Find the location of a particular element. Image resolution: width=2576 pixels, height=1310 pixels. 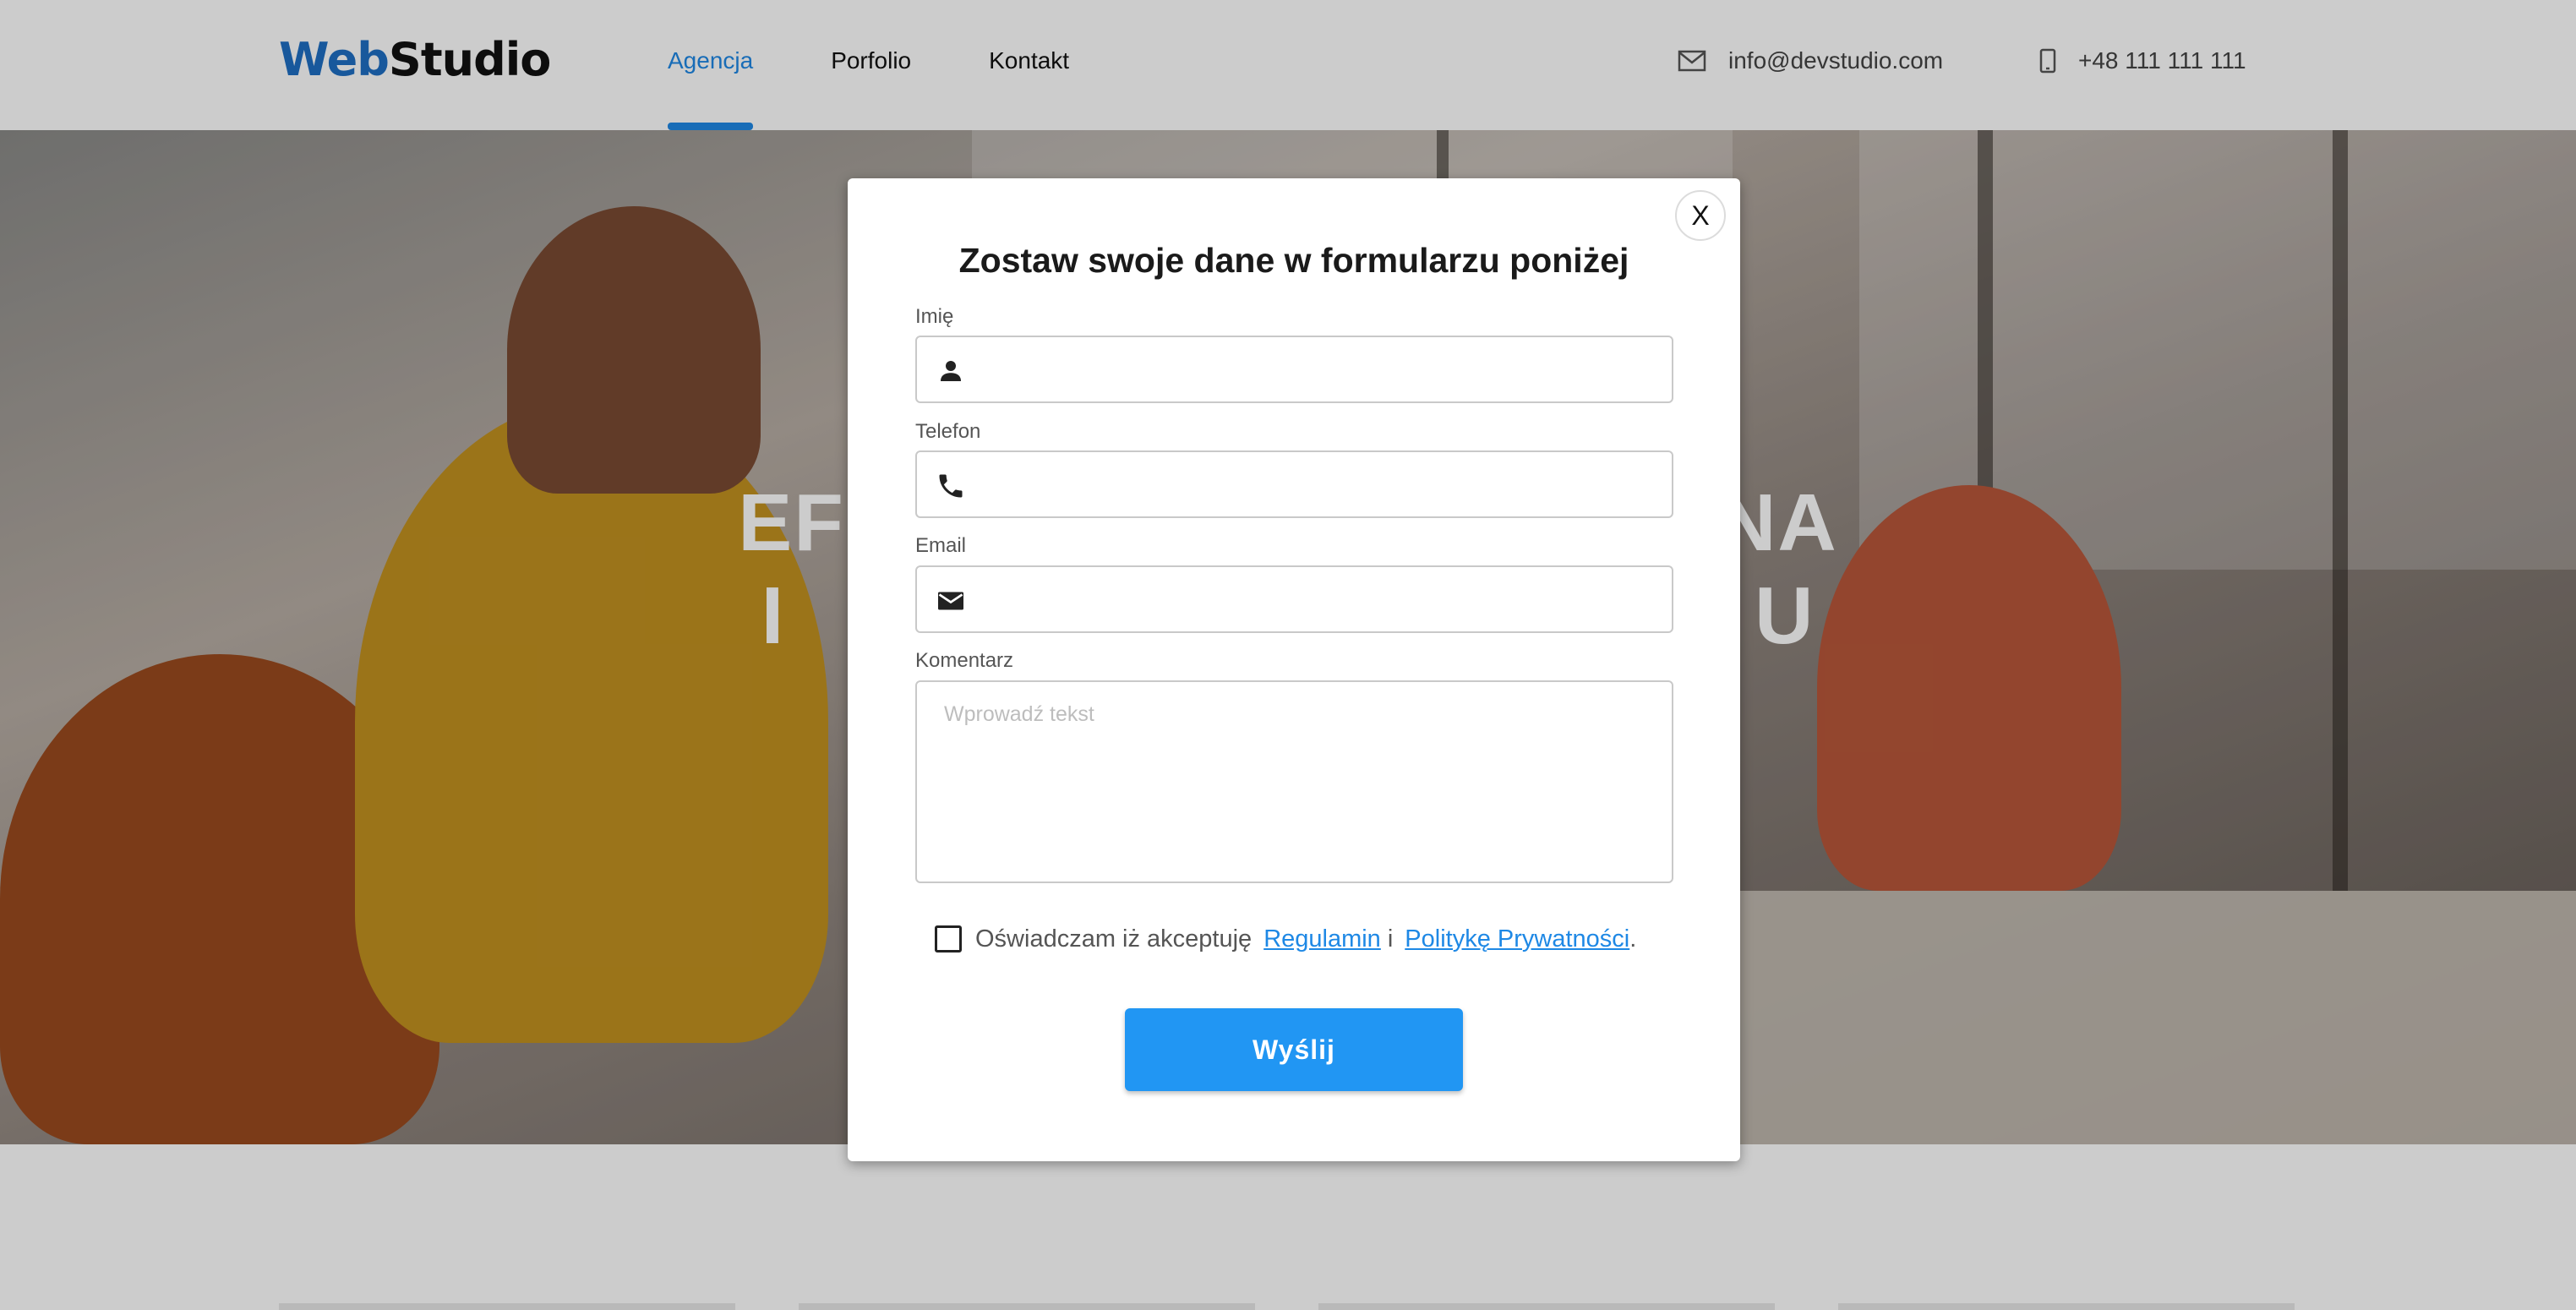

privacy-policy-link: Politykę Prywatności is located at coordinates (1517, 939).